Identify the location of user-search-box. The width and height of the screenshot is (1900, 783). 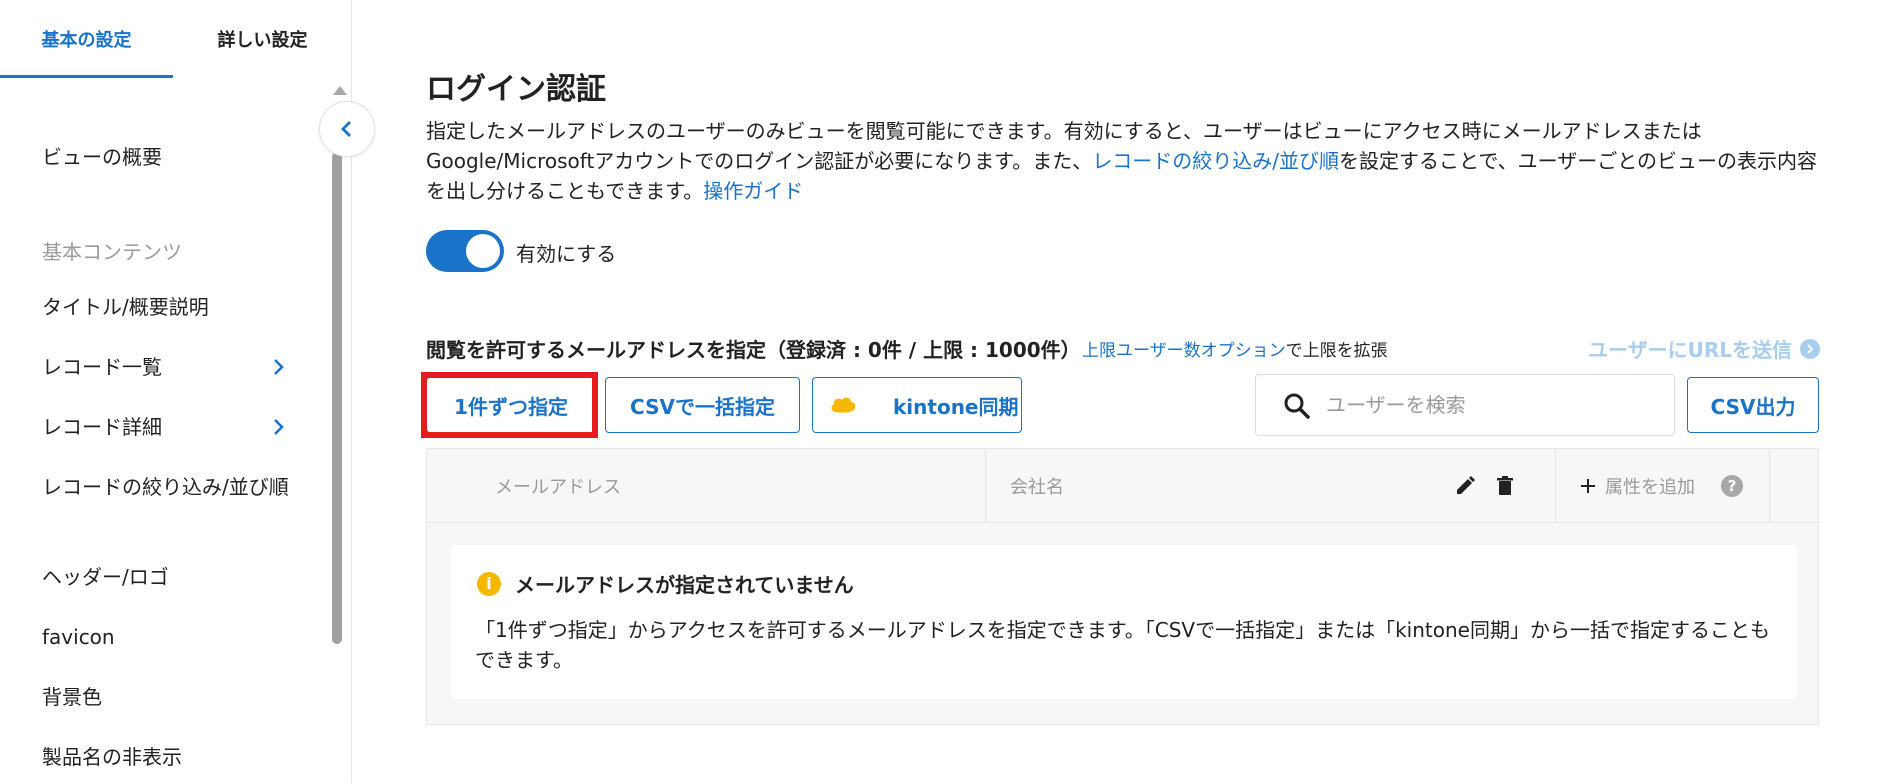
(1465, 405).